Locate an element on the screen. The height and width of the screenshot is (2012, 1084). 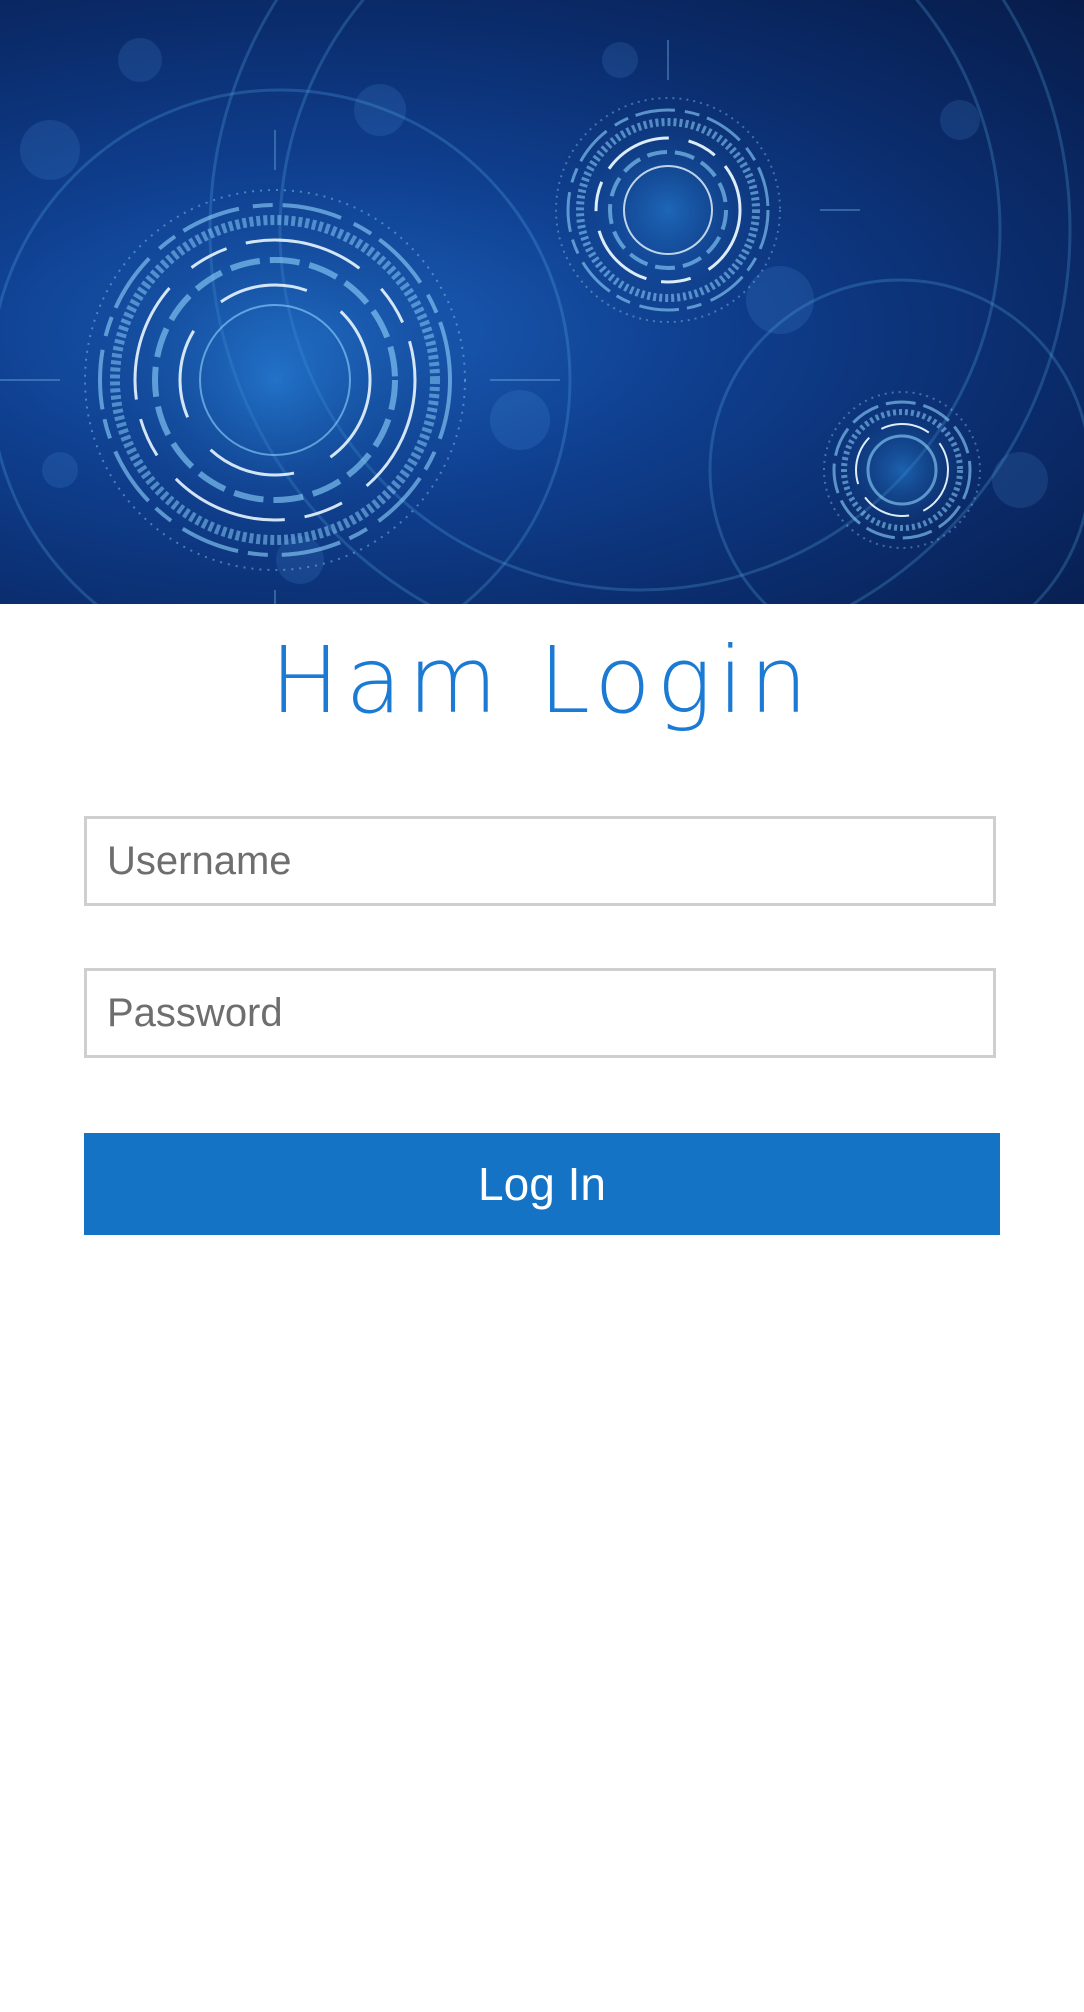
page-title: Ham Login is located at coordinates (542, 680).